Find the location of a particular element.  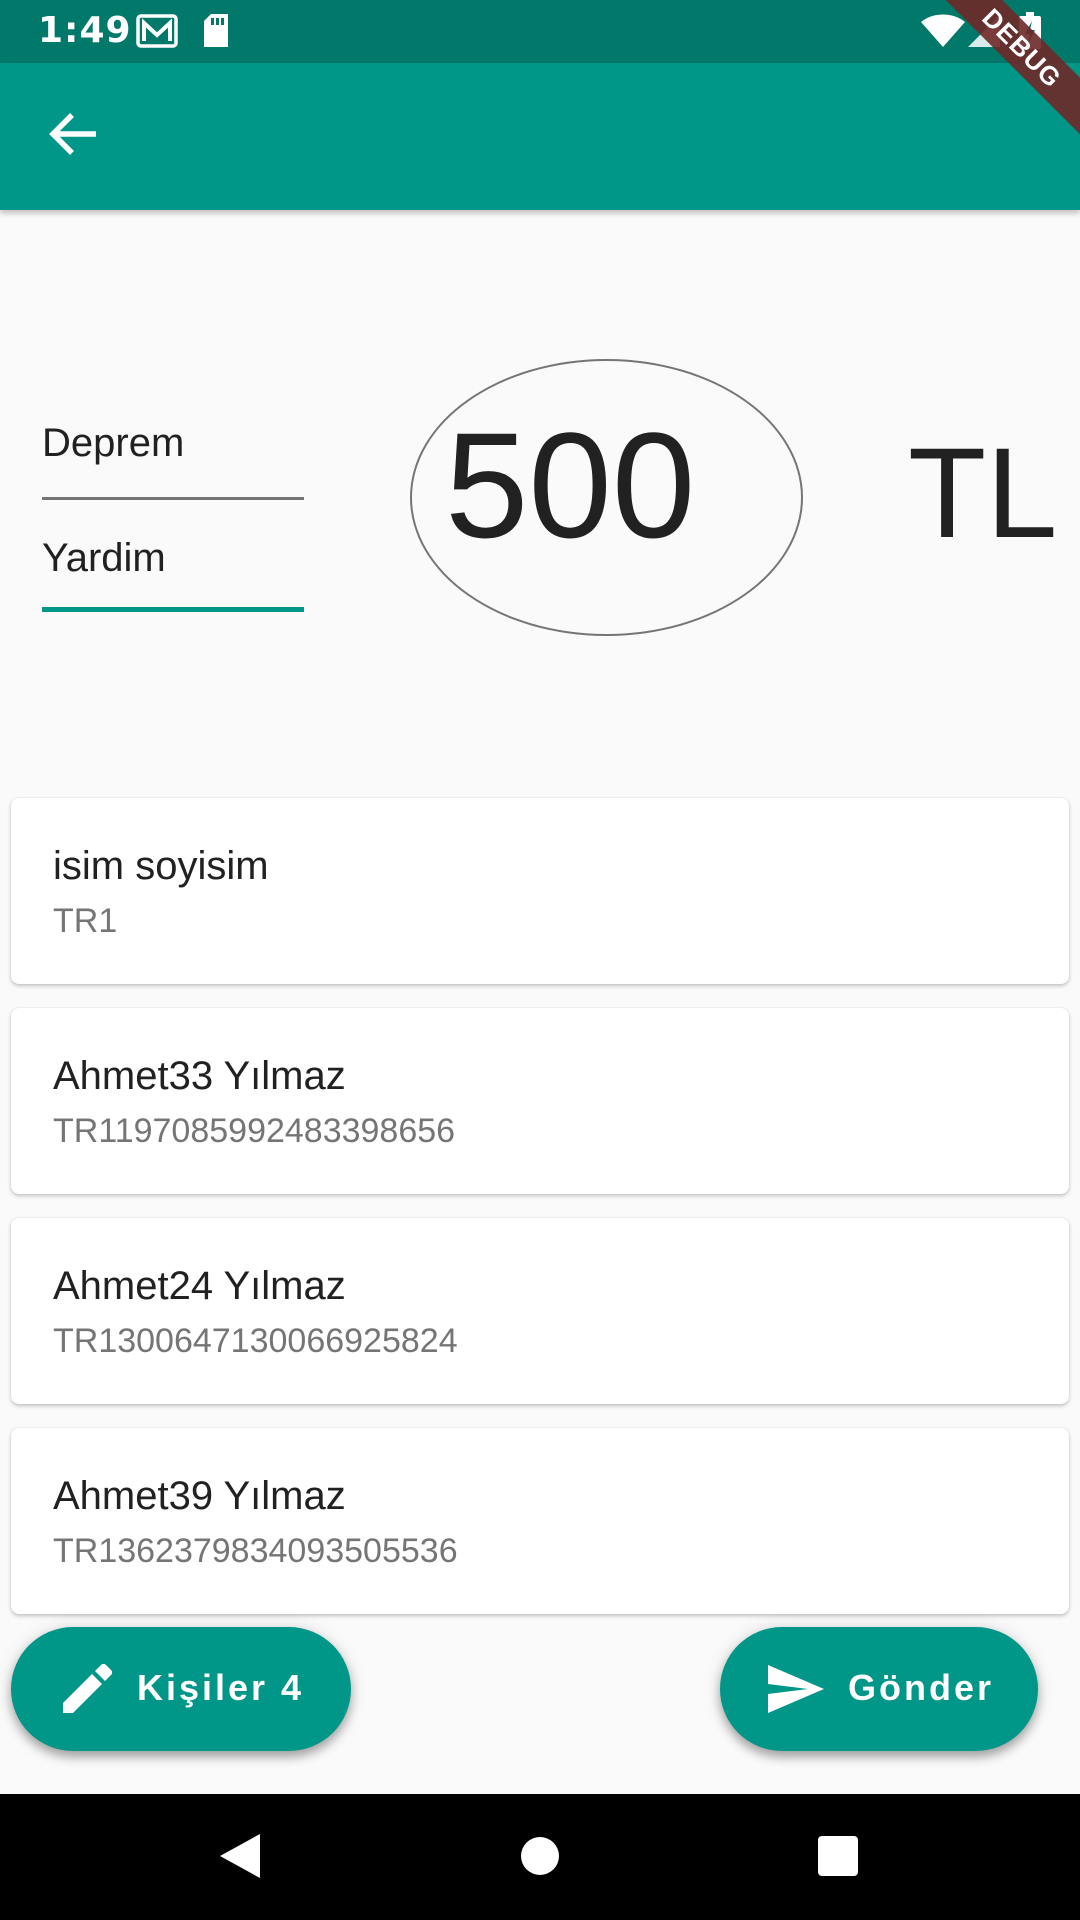

recipient-name: Ahmet39 Yılmaz is located at coordinates (199, 1496).